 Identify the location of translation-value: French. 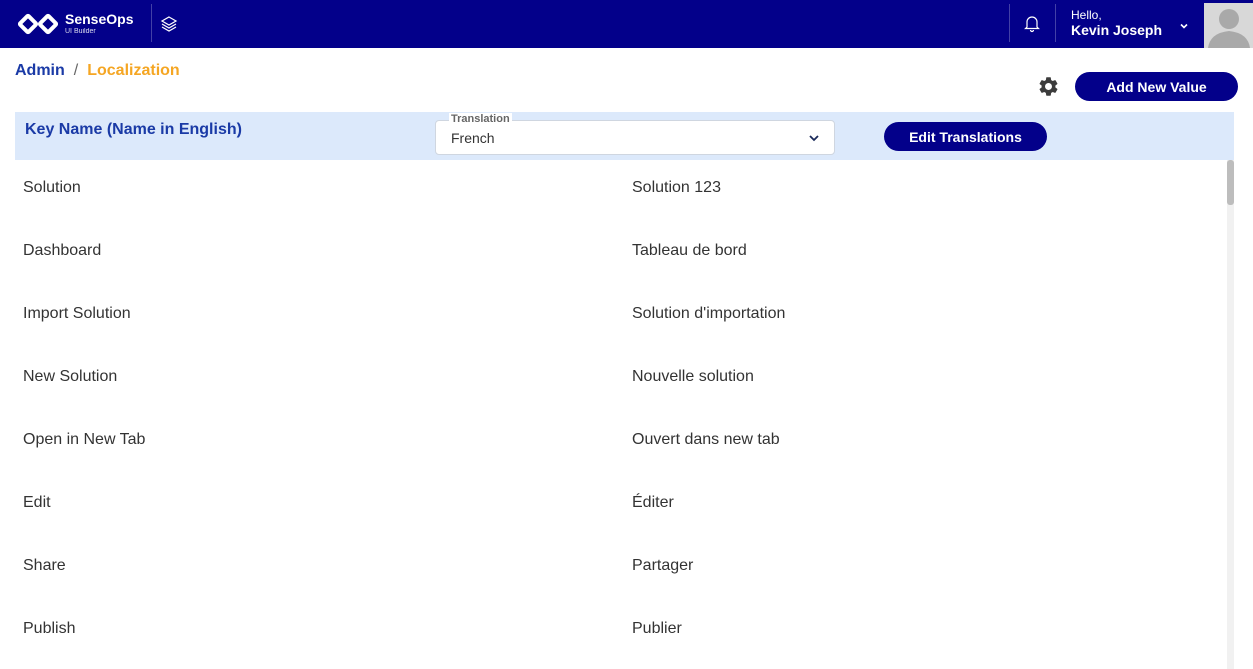
(473, 138).